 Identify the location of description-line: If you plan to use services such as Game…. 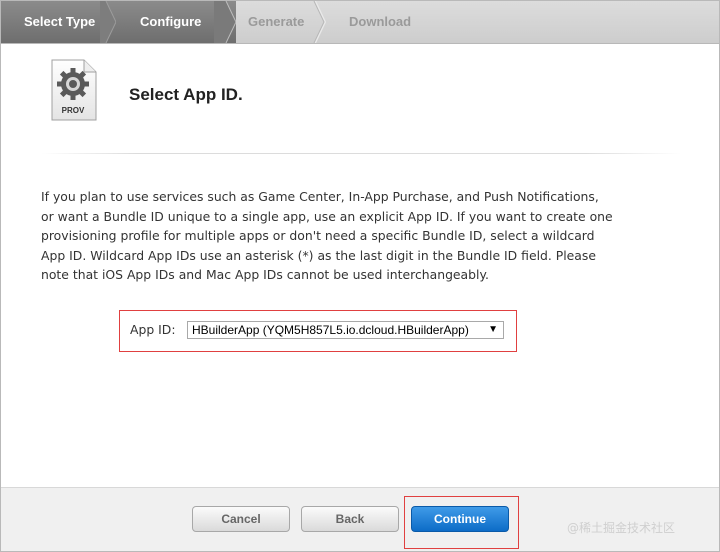
(320, 196).